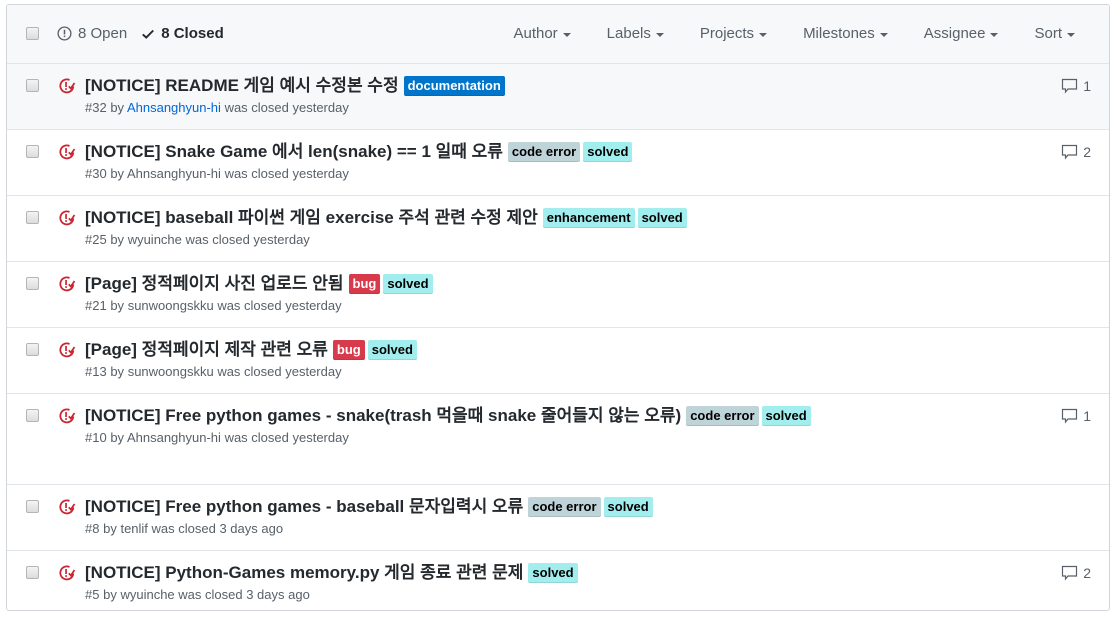 This screenshot has width=1115, height=619. I want to click on issue-number: #5, so click(92, 594).